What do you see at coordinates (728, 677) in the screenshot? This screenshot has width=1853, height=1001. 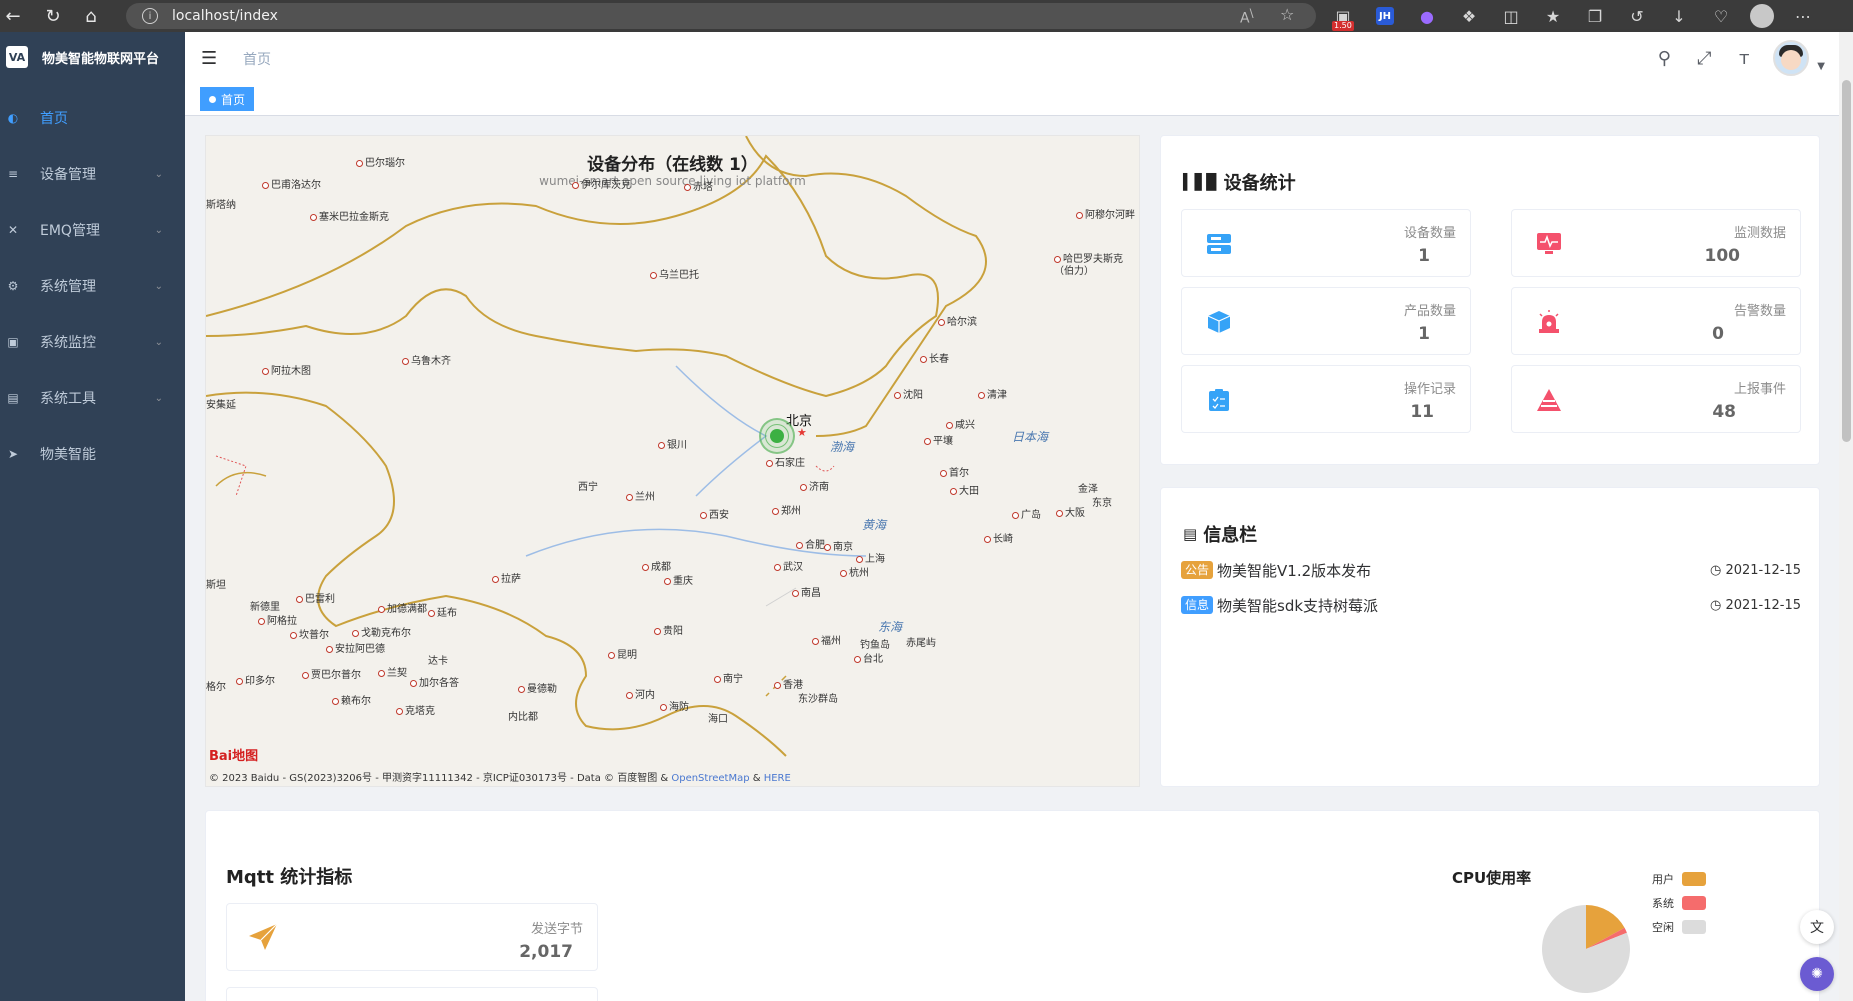 I see `city-label: 南宁` at bounding box center [728, 677].